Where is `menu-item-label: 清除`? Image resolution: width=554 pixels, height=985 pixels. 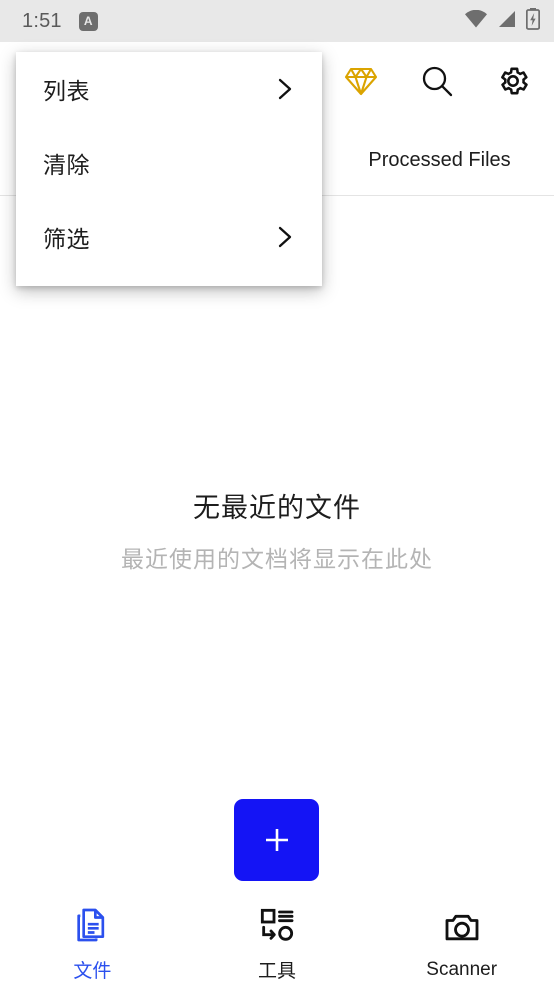 menu-item-label: 清除 is located at coordinates (66, 165).